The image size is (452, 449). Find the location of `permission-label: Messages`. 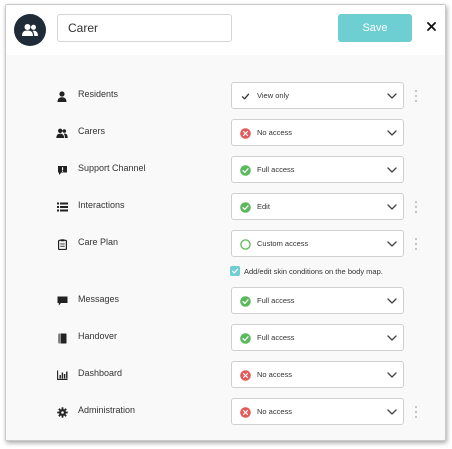

permission-label: Messages is located at coordinates (99, 299).